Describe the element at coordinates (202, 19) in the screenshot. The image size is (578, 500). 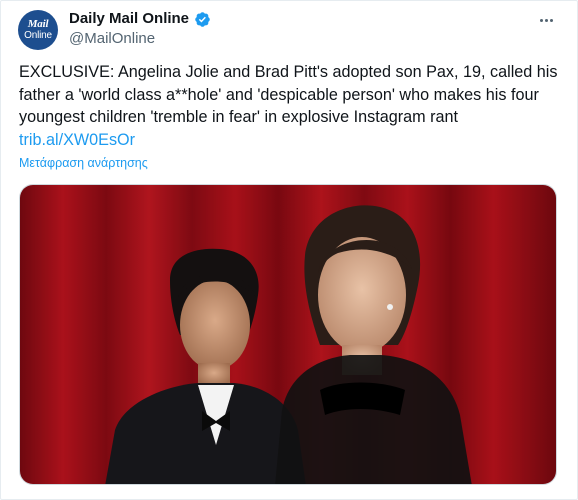
I see `verified-badge-icon` at that location.